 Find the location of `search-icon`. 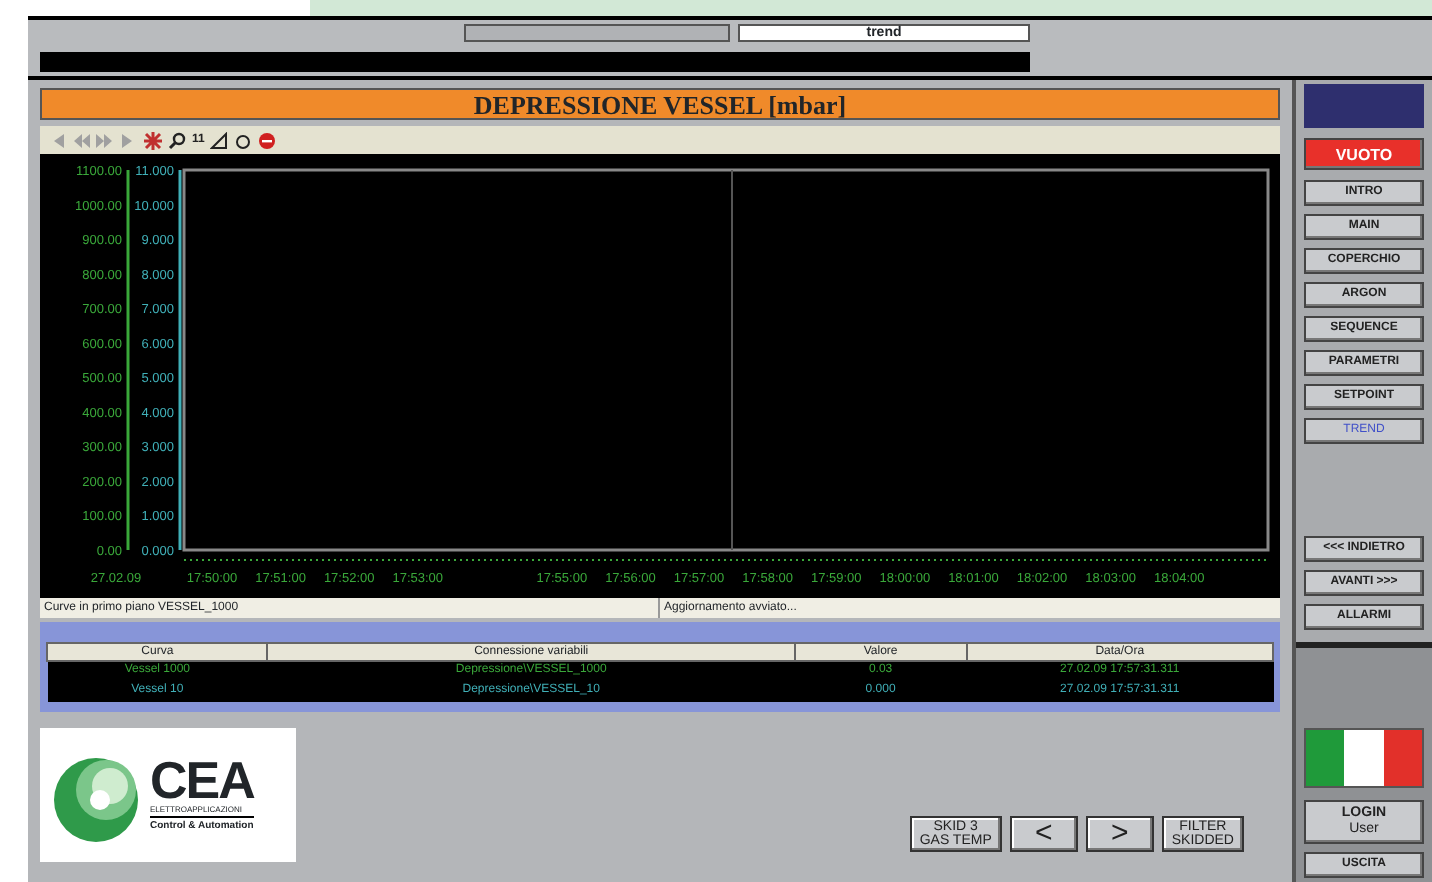

search-icon is located at coordinates (177, 140).